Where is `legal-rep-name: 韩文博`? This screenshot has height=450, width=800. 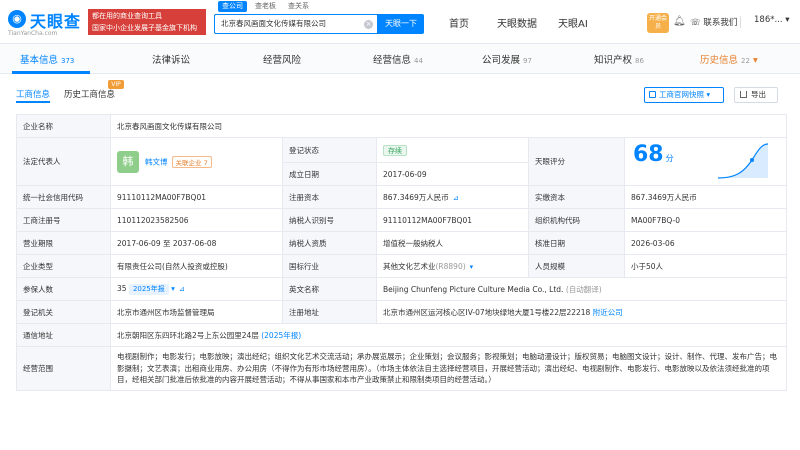 legal-rep-name: 韩文博 is located at coordinates (156, 161).